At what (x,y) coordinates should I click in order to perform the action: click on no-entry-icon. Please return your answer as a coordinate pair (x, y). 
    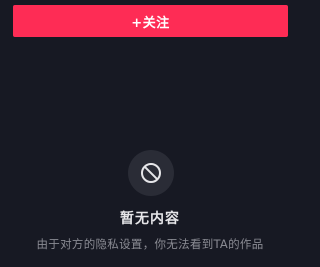
    Looking at the image, I should click on (151, 173).